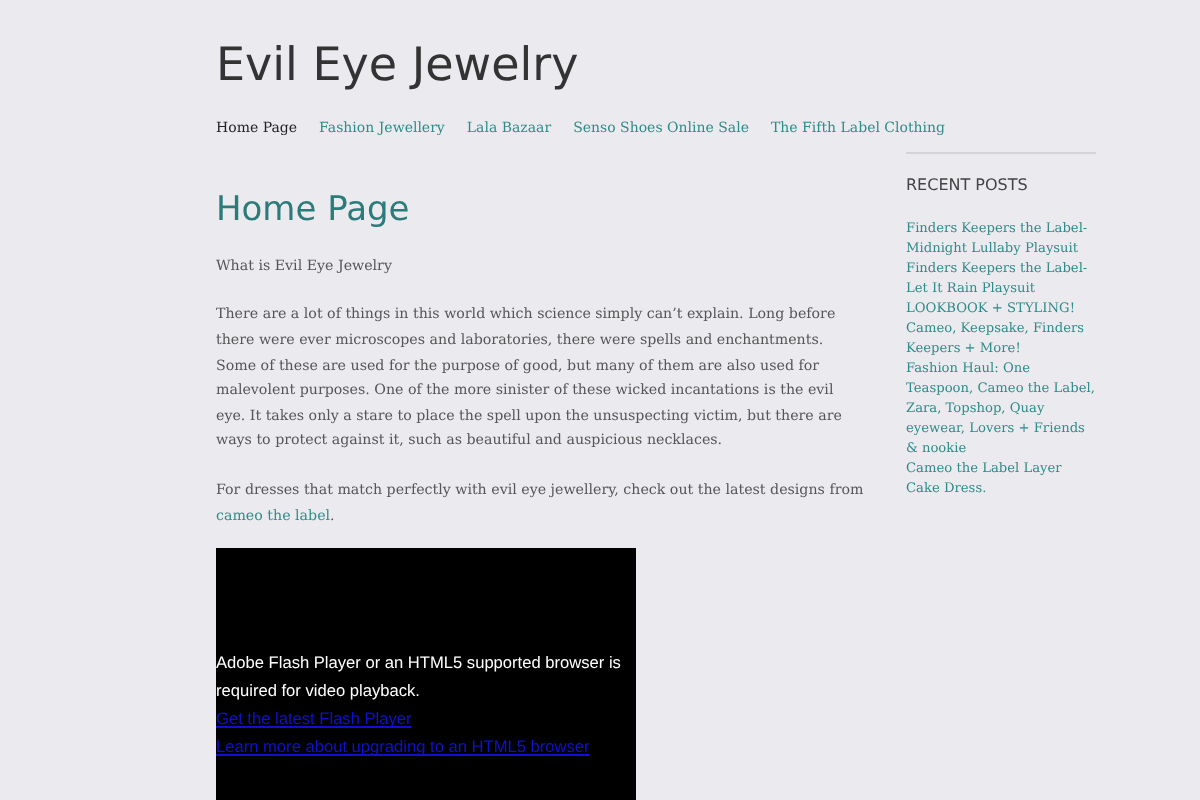 This screenshot has height=800, width=1200. Describe the element at coordinates (426, 718) in the screenshot. I see `video-link: Get the latest Flash Player` at that location.